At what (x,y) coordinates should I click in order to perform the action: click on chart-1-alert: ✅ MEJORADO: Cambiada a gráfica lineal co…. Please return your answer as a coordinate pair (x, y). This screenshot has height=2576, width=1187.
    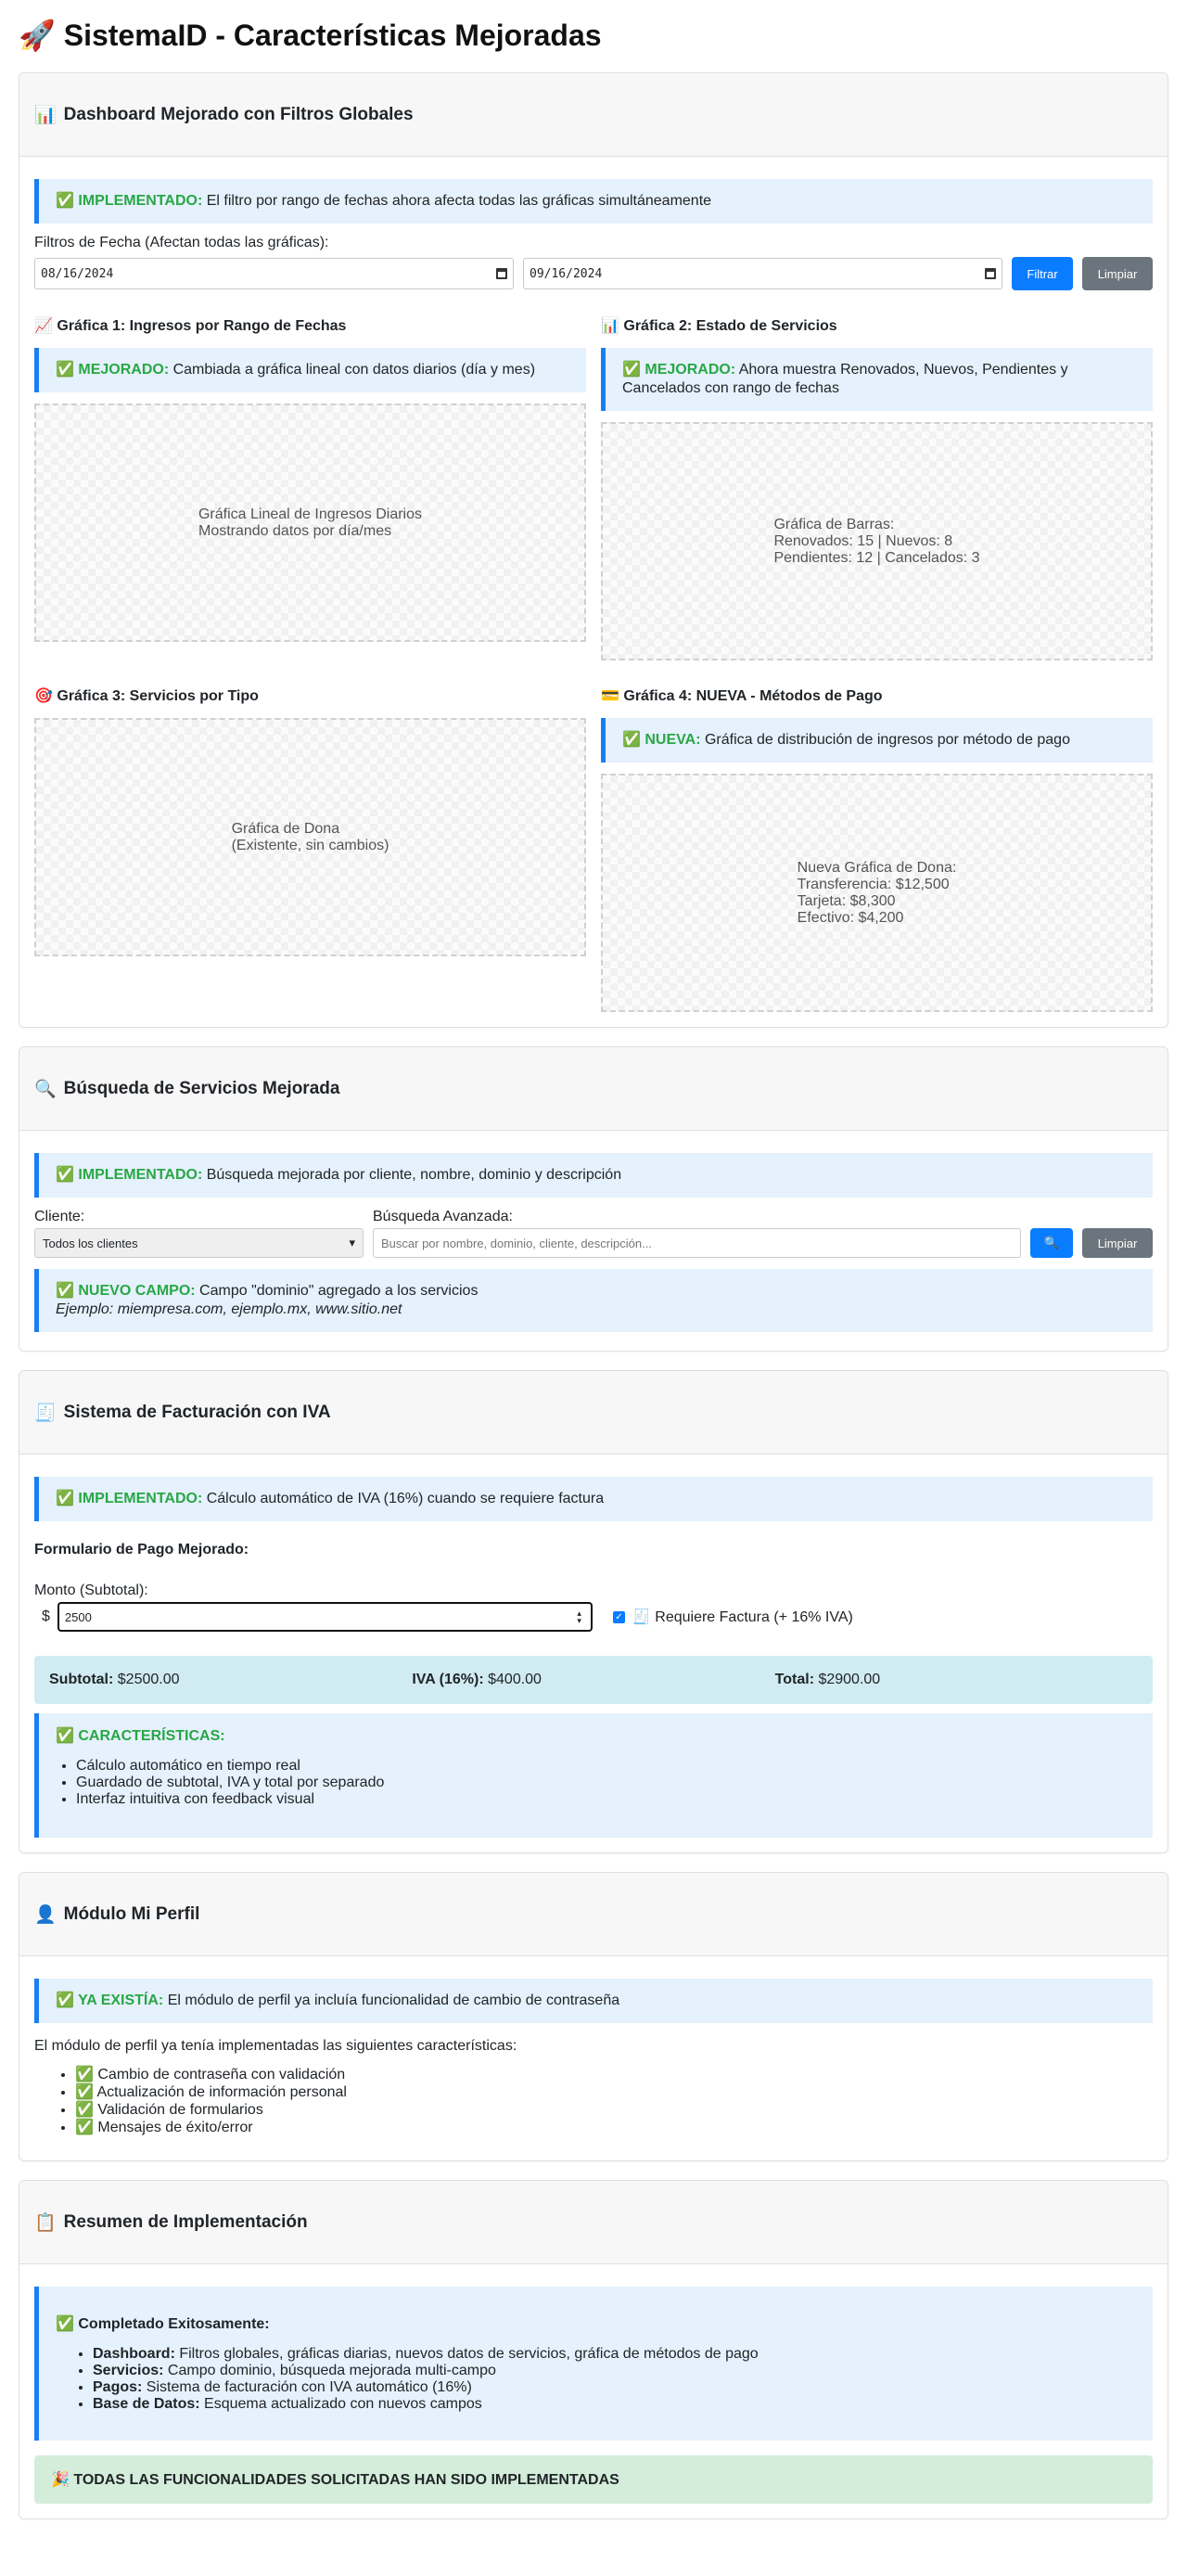
    Looking at the image, I should click on (310, 370).